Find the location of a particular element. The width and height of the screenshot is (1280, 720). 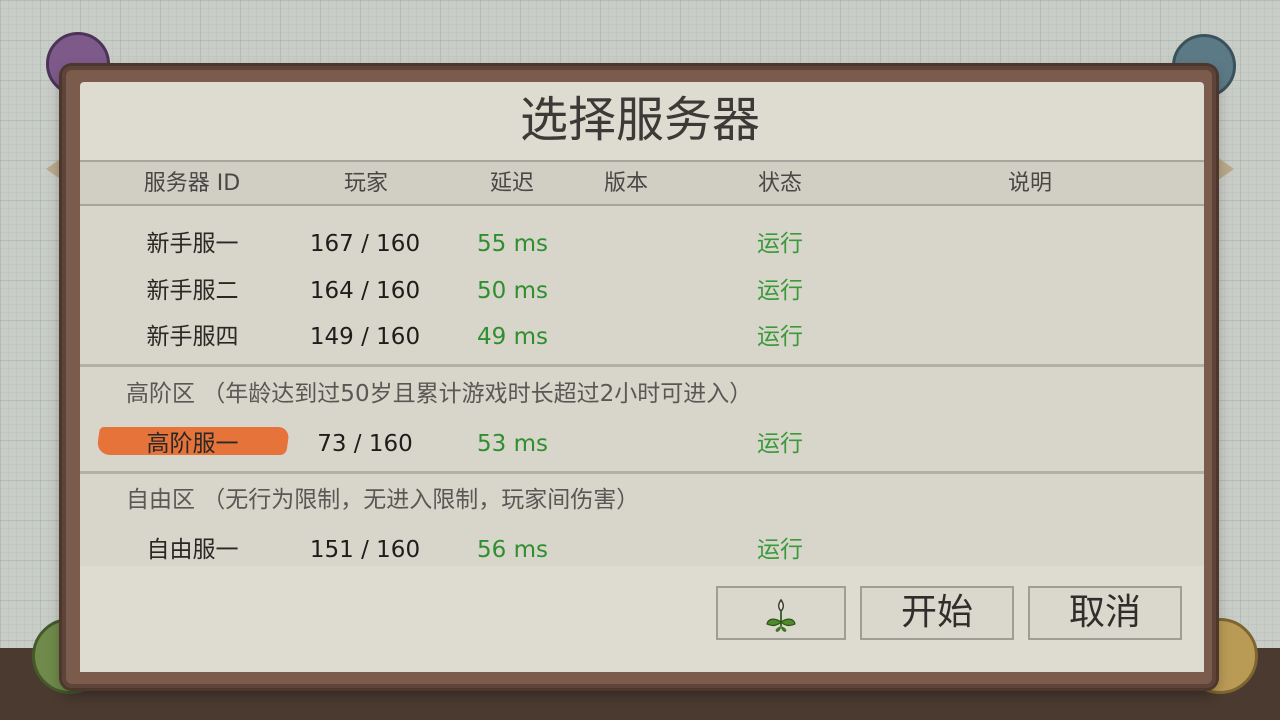

server-name: 新手服一 is located at coordinates (192, 244).